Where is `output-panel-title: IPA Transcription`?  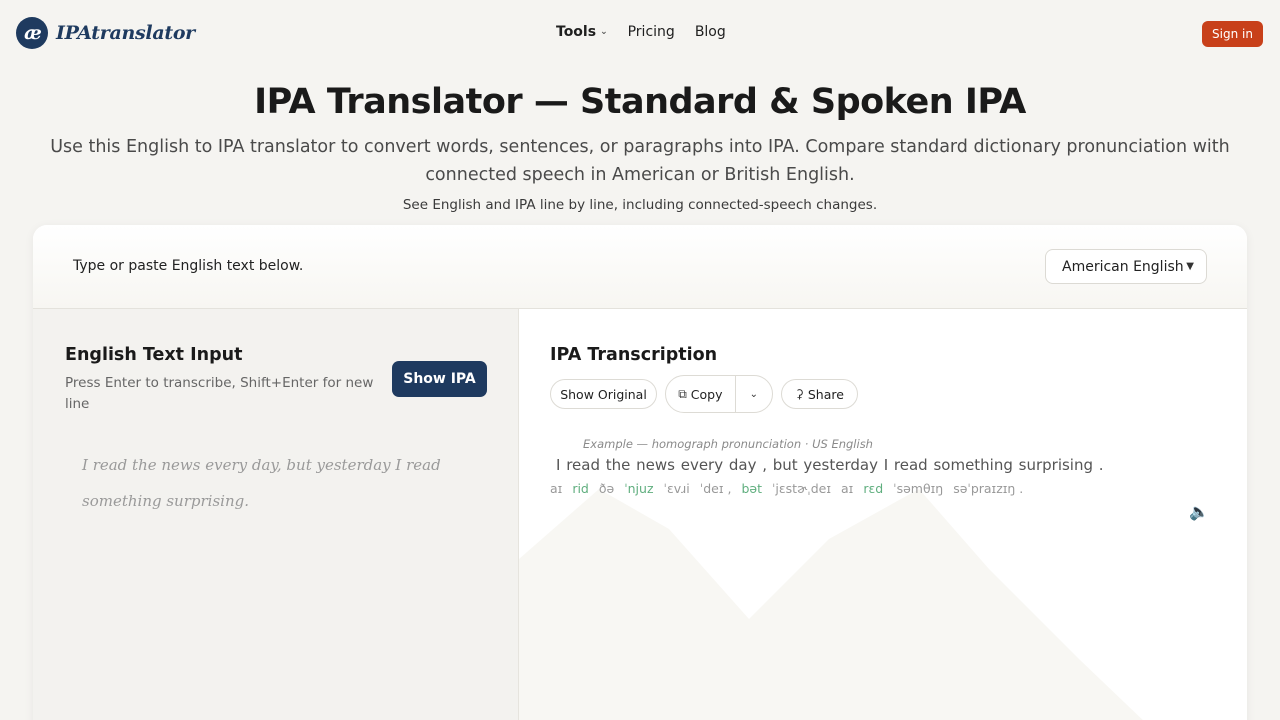 output-panel-title: IPA Transcription is located at coordinates (634, 355).